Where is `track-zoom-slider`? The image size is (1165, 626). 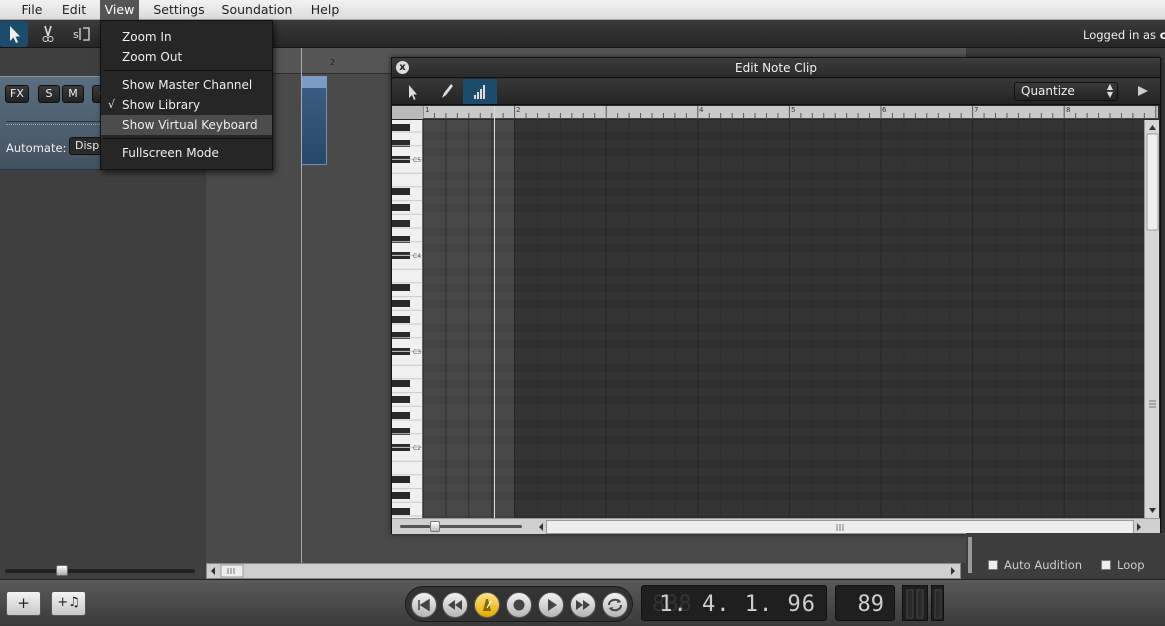
track-zoom-slider is located at coordinates (100, 571).